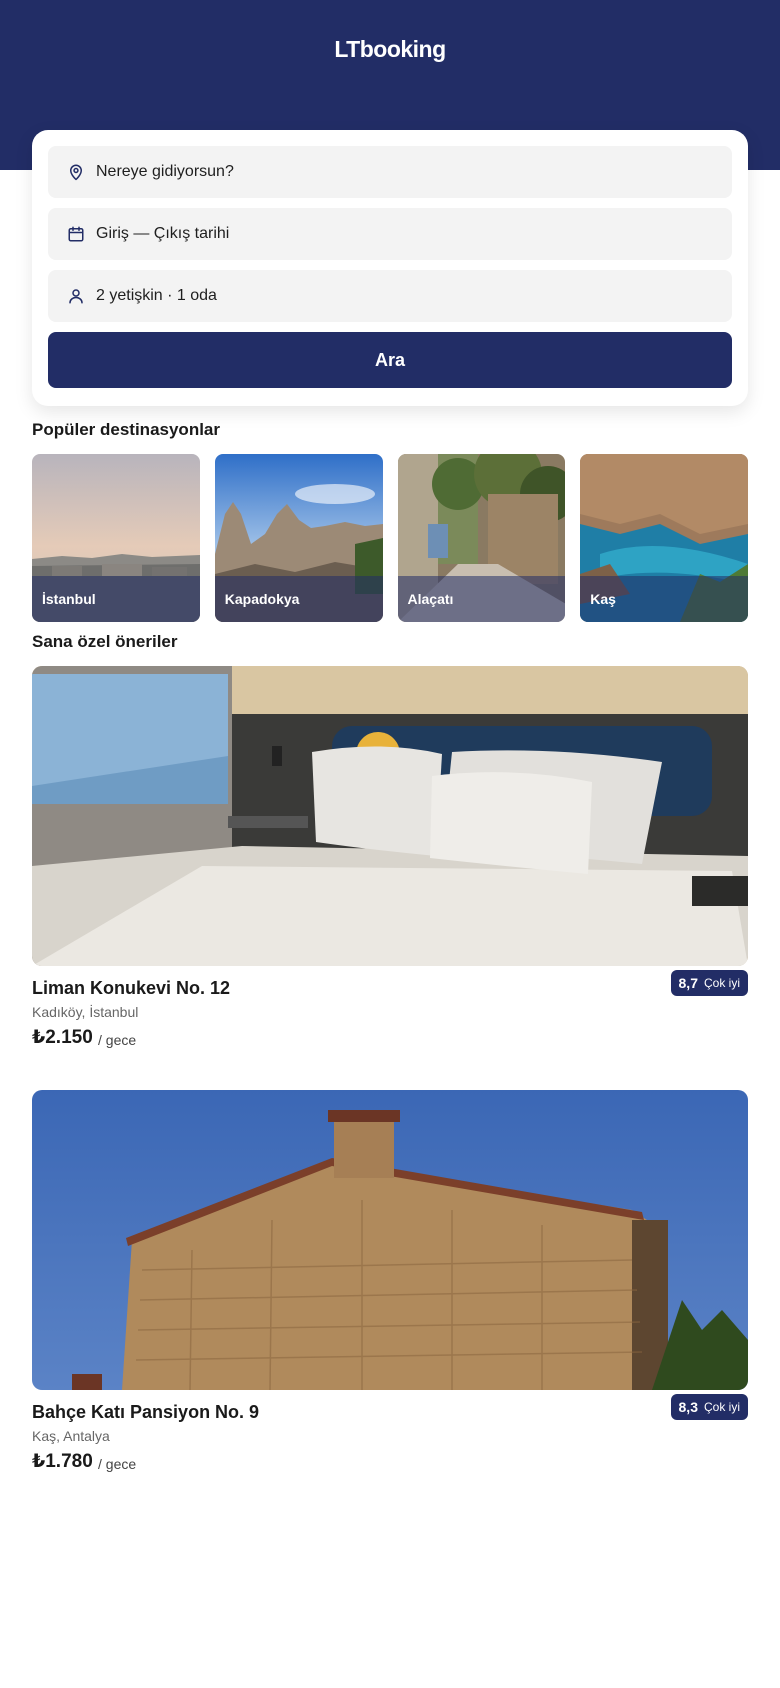 This screenshot has width=780, height=1688. What do you see at coordinates (688, 1407) in the screenshot?
I see `rating-score: 8,3` at bounding box center [688, 1407].